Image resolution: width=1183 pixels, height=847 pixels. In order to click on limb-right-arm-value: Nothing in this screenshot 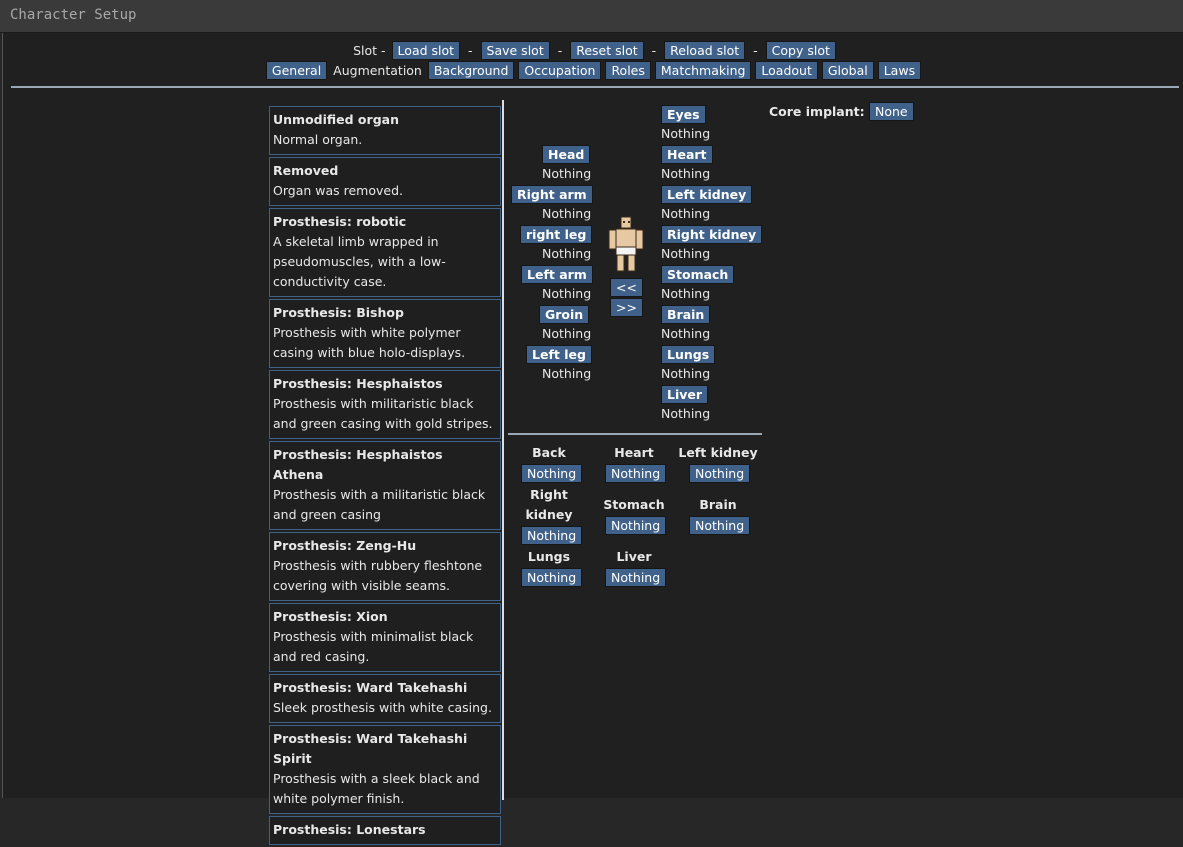, I will do `click(567, 213)`.